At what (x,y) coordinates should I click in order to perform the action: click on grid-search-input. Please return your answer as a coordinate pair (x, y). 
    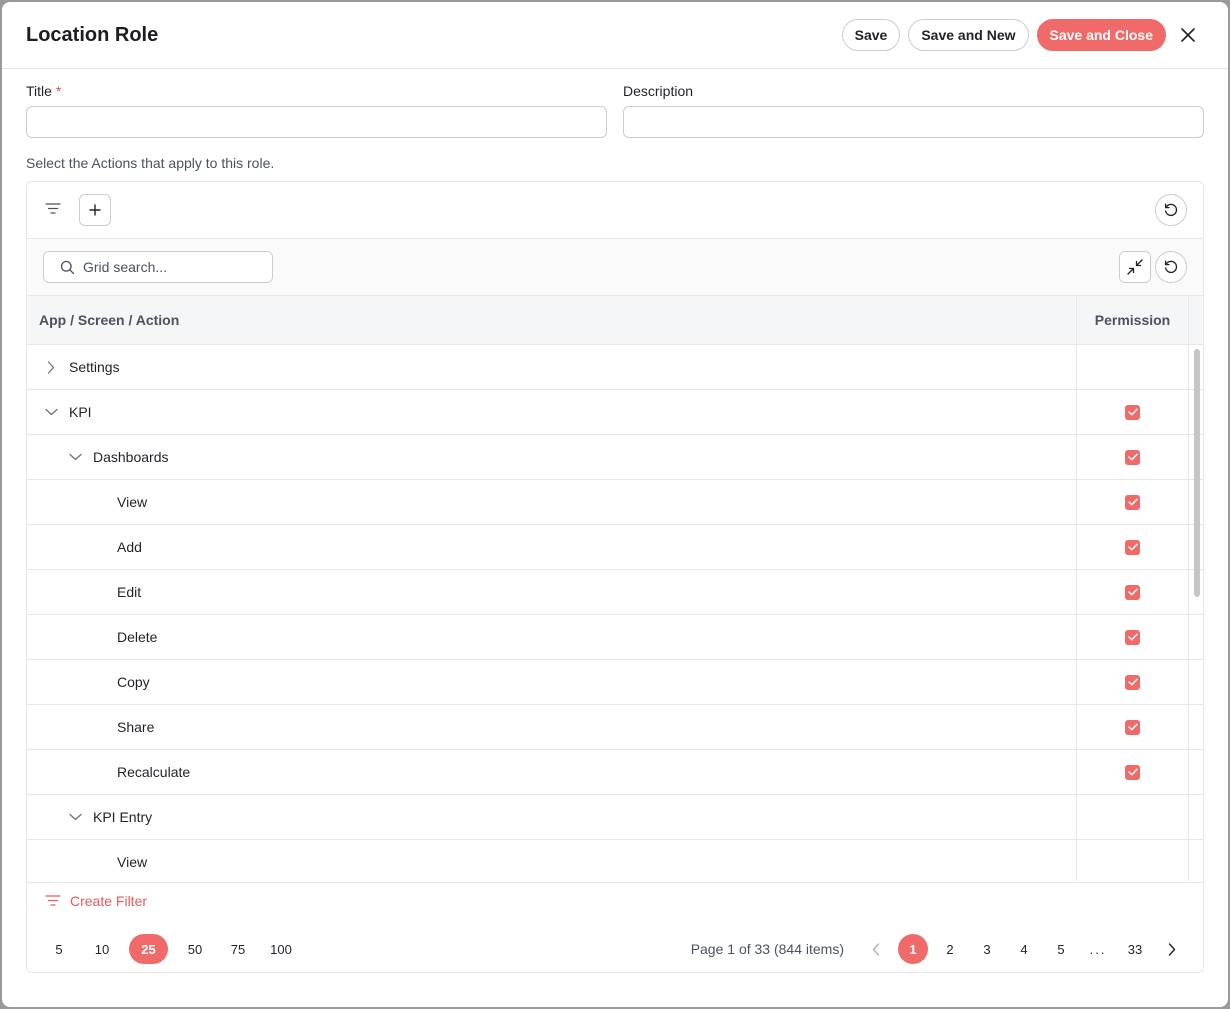
    Looking at the image, I should click on (168, 267).